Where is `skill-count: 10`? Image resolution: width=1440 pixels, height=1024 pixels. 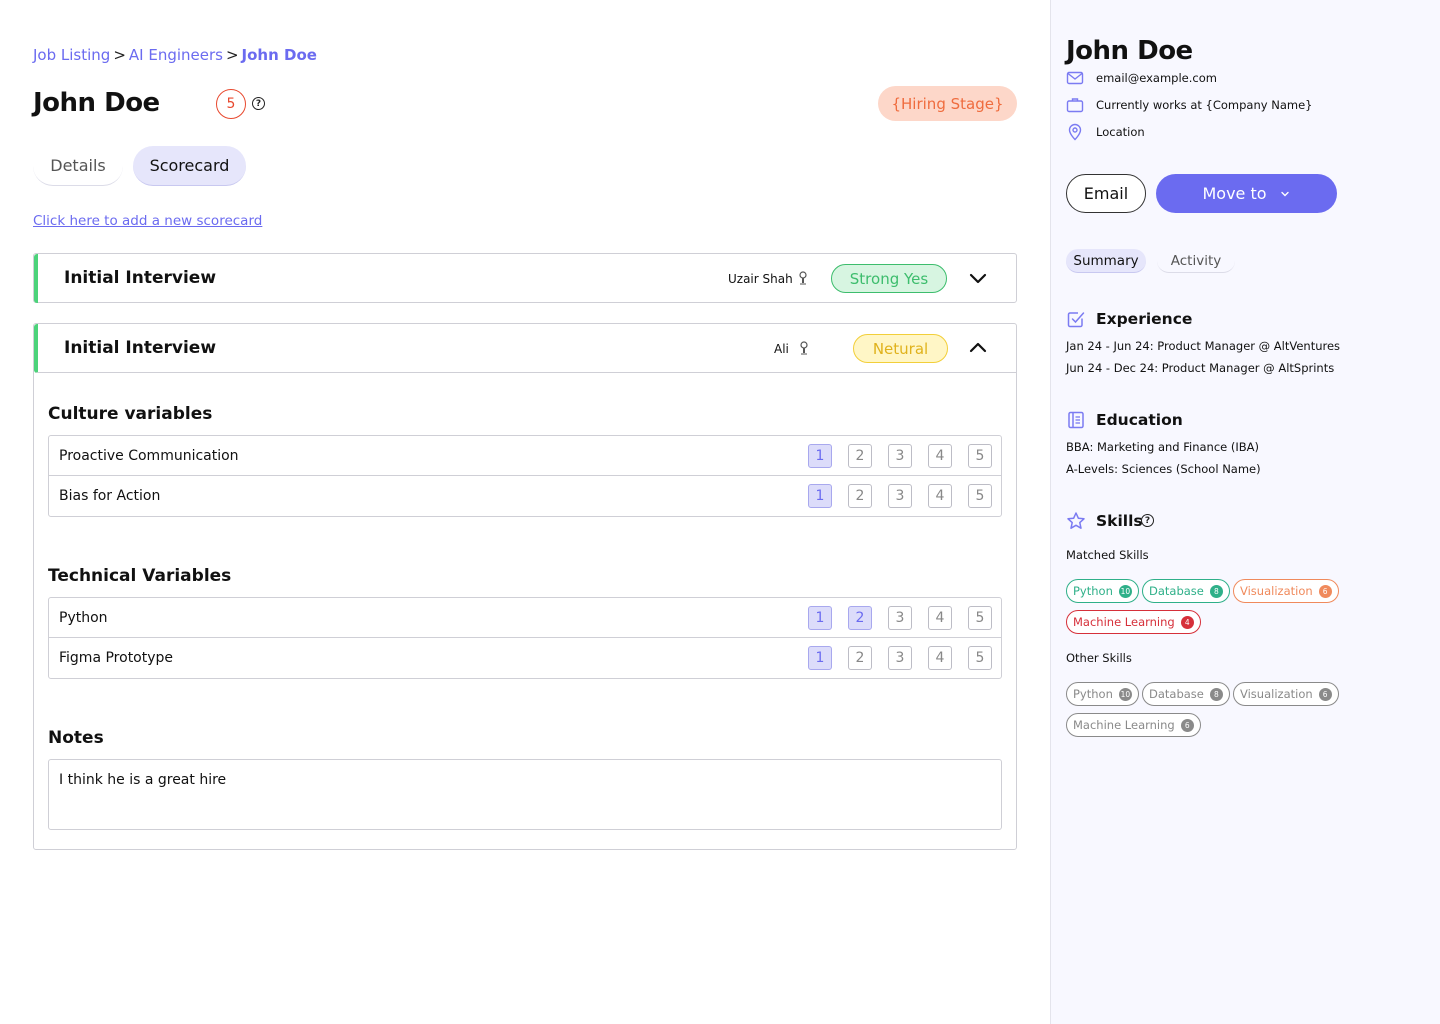 skill-count: 10 is located at coordinates (1125, 694).